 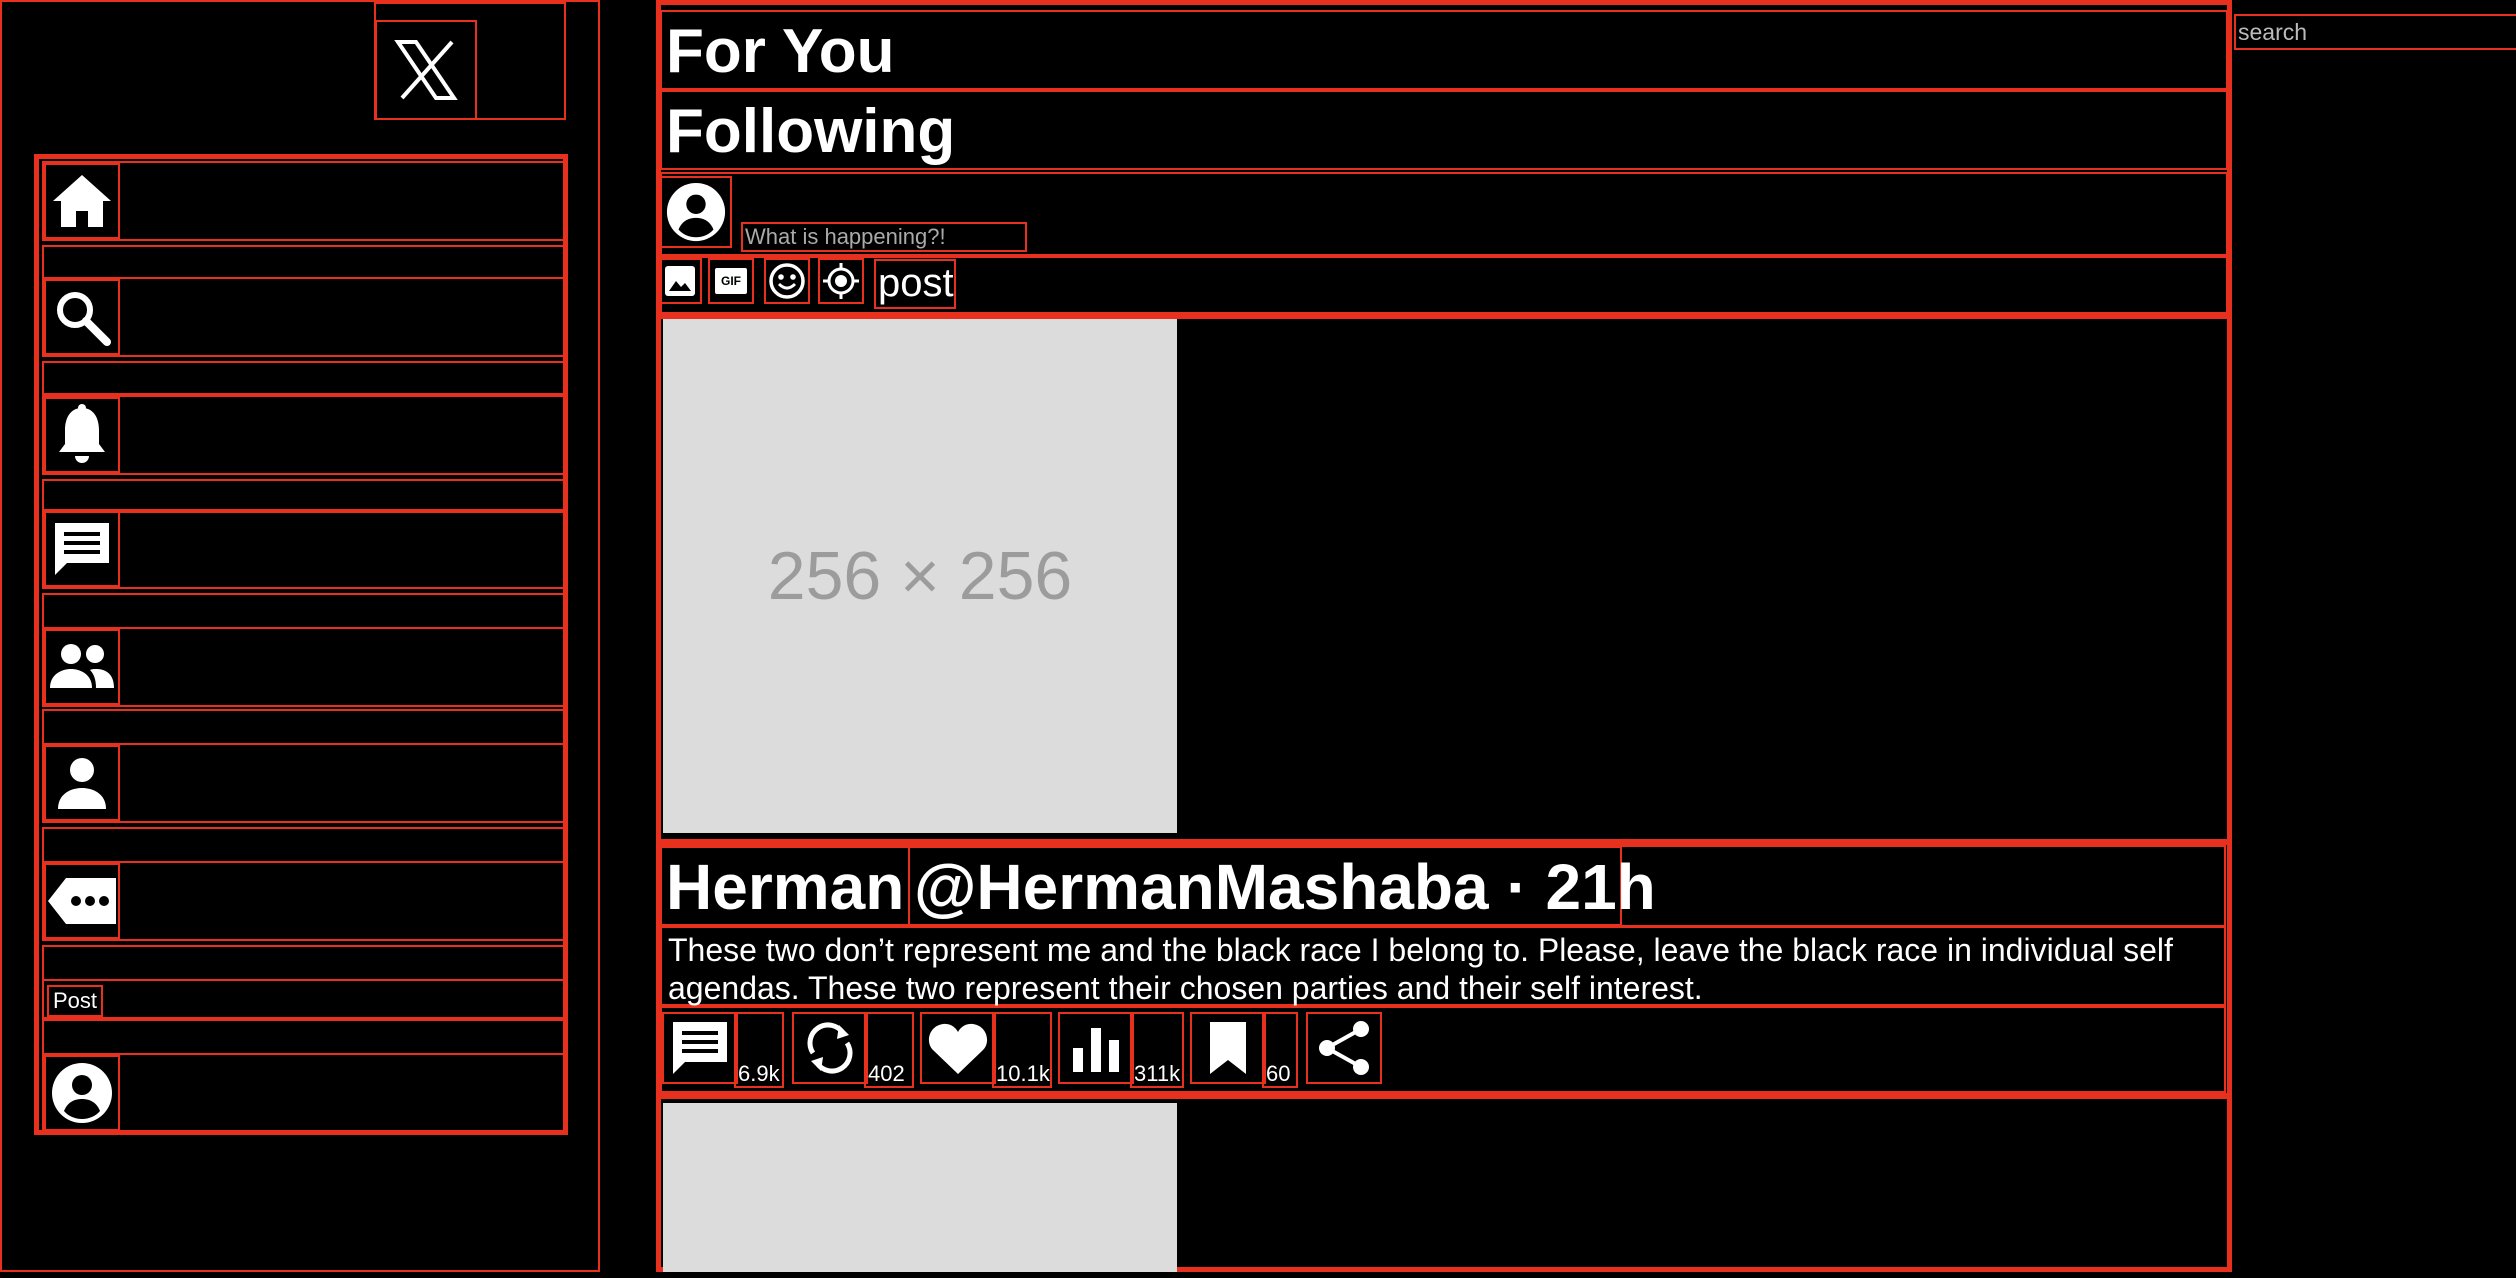 I want to click on post-image-placeholder, so click(x=920, y=1187).